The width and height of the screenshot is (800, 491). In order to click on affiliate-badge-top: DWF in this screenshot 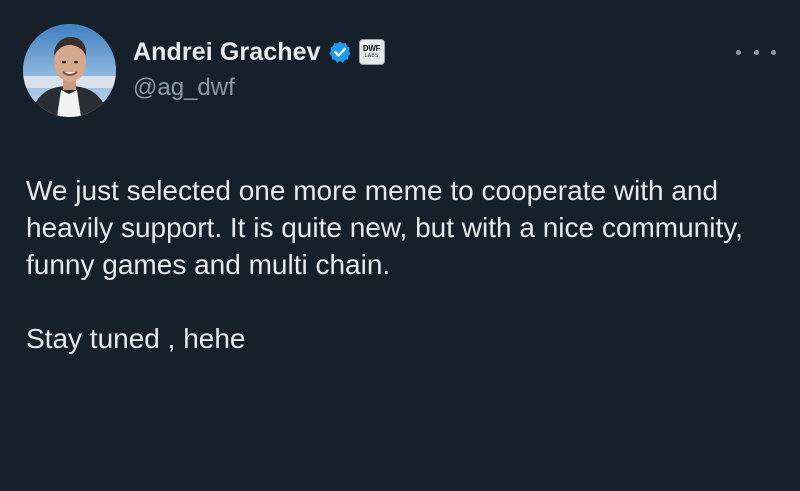, I will do `click(371, 48)`.